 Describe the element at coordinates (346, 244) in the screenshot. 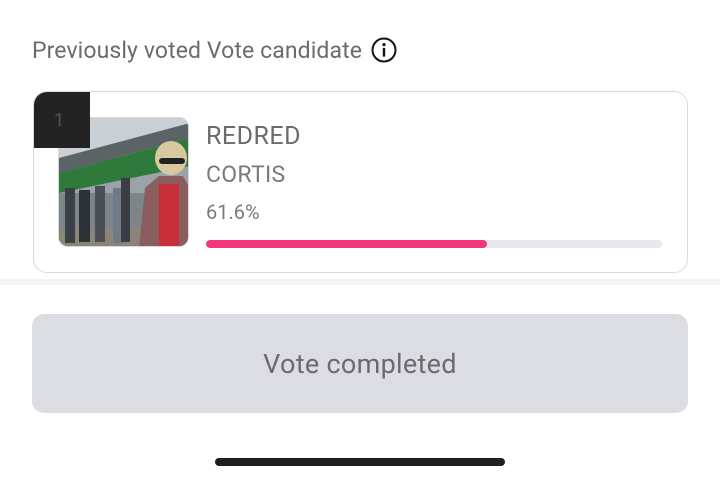

I see `vote-progress-fill` at that location.